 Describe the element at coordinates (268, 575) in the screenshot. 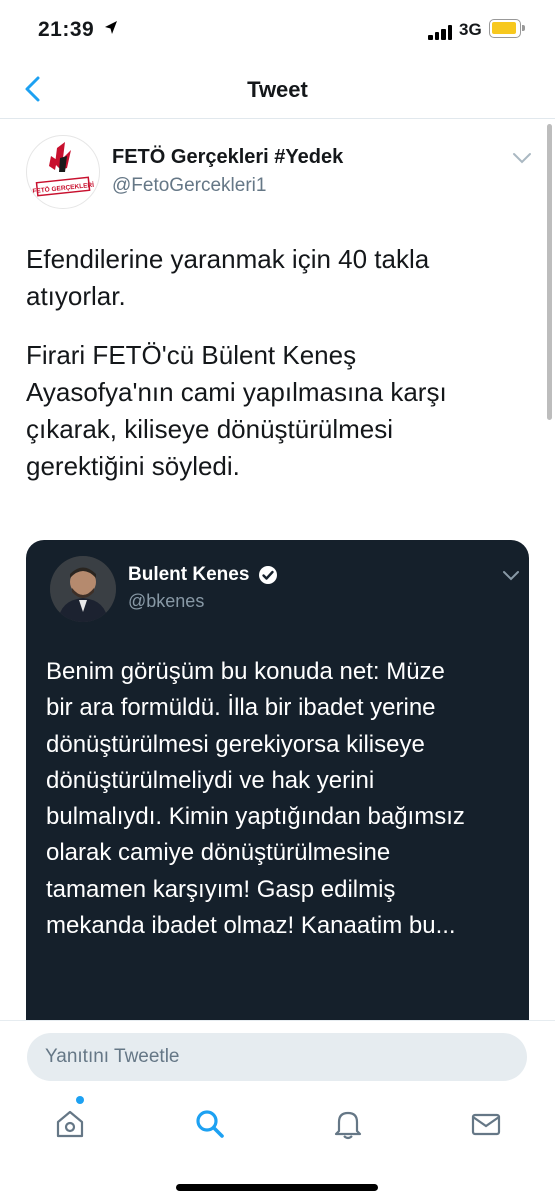

I see `verified-badge-icon` at that location.